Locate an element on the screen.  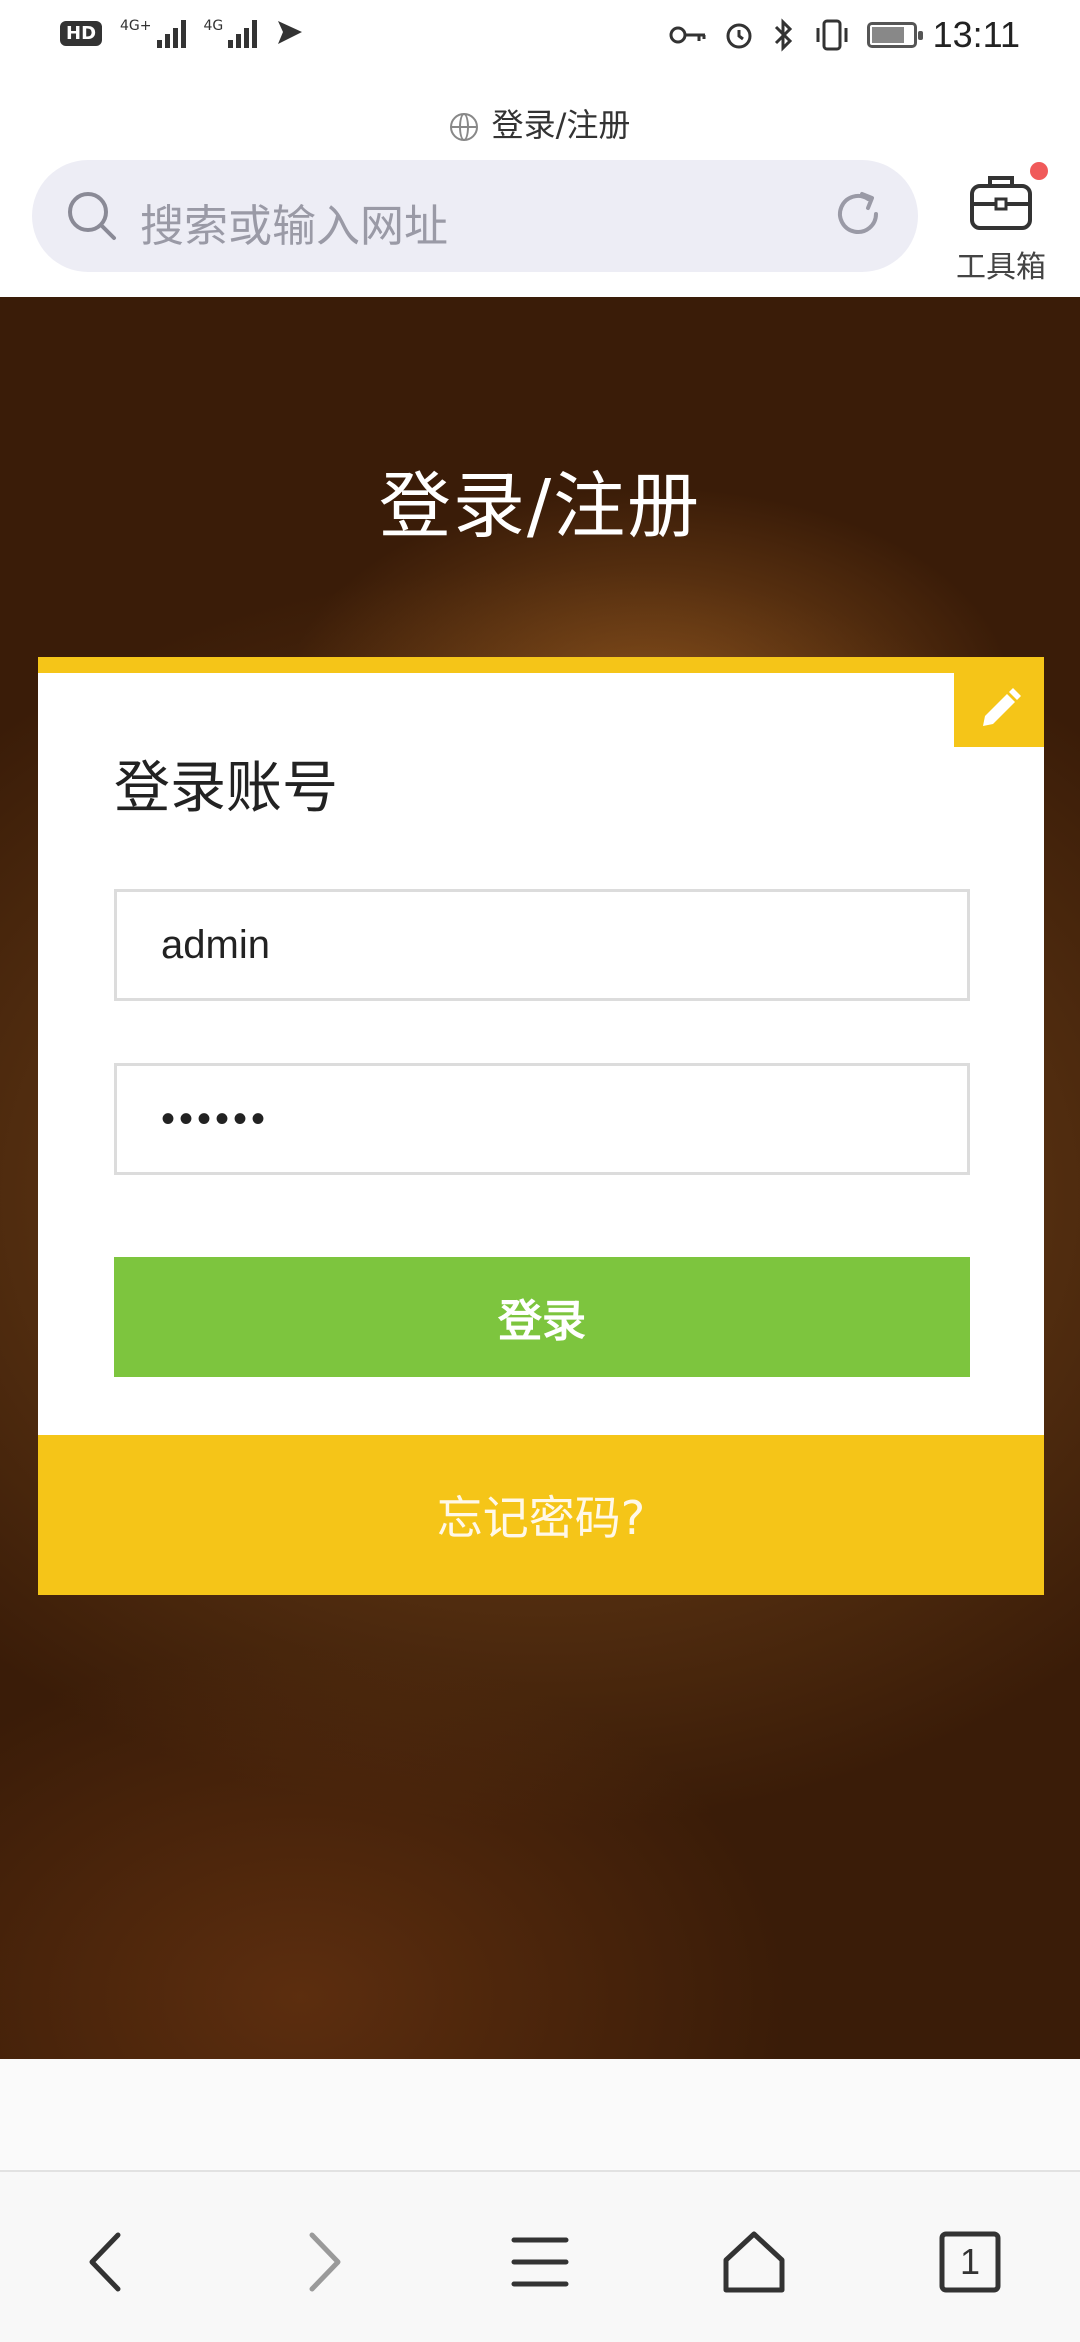
home-button is located at coordinates (754, 2262).